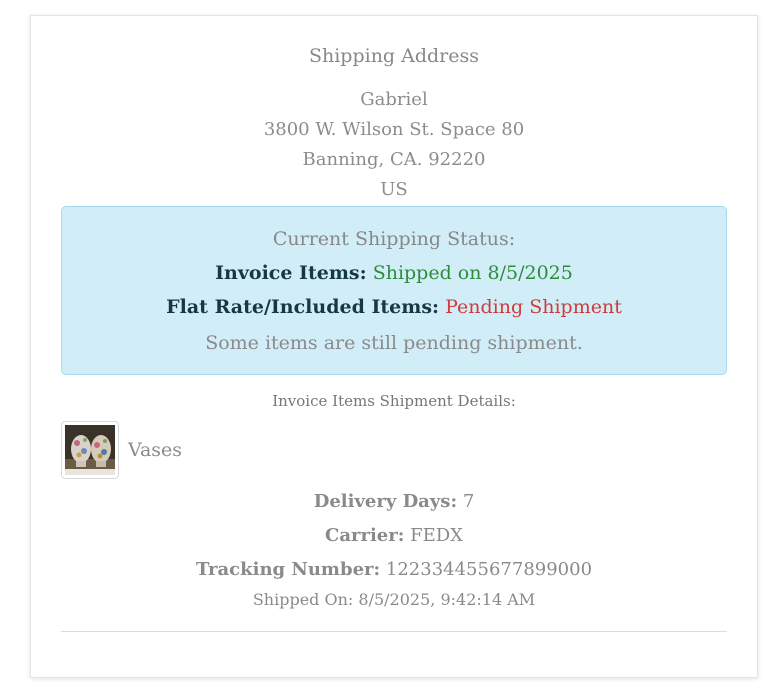  I want to click on vases-image, so click(90, 450).